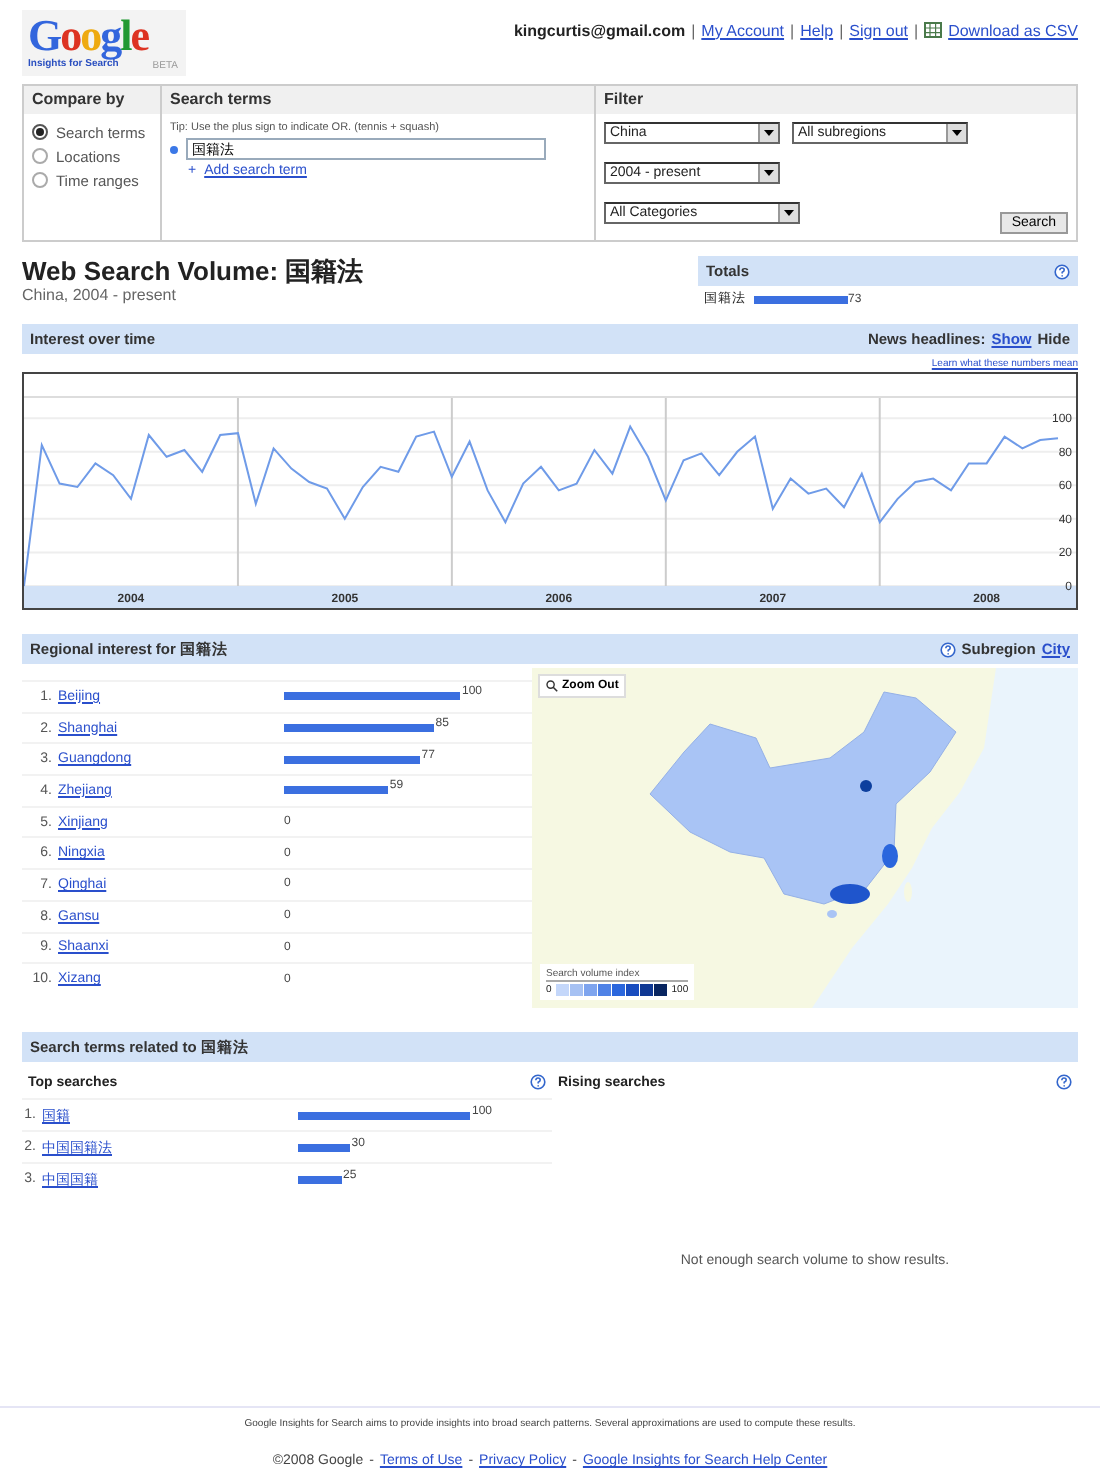 This screenshot has height=1484, width=1100. Describe the element at coordinates (100, 295) in the screenshot. I see `page-subtitle: China, 2004 - present` at that location.